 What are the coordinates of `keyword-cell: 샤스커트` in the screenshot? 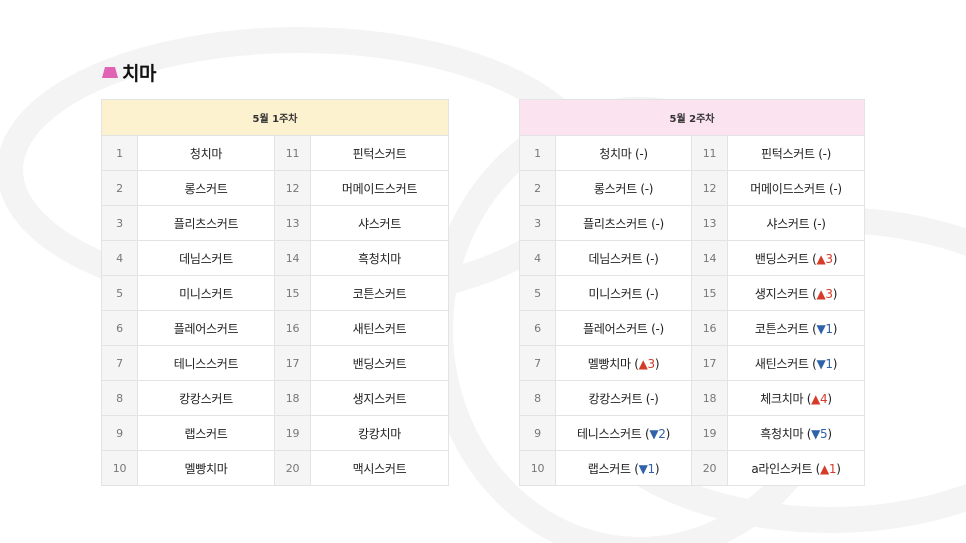 It's located at (379, 223).